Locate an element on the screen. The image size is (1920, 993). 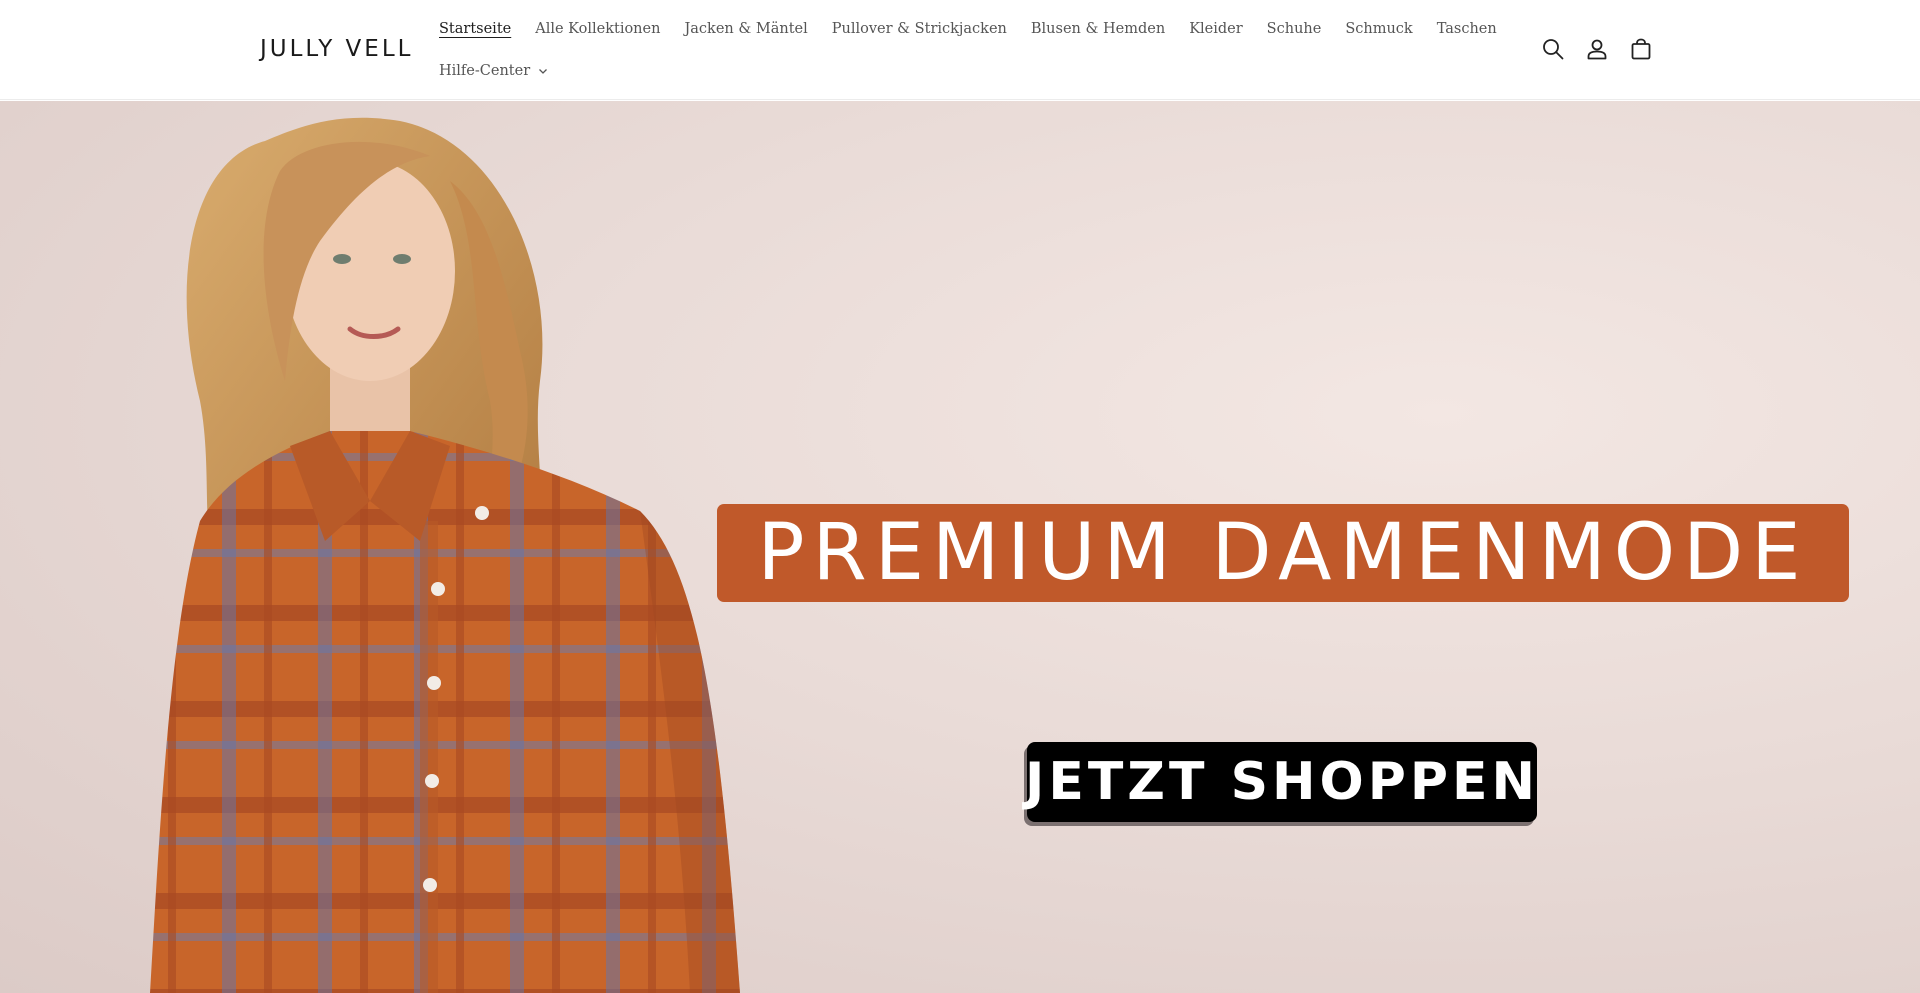
nav-item-schuhe: Schuhe is located at coordinates (1294, 29).